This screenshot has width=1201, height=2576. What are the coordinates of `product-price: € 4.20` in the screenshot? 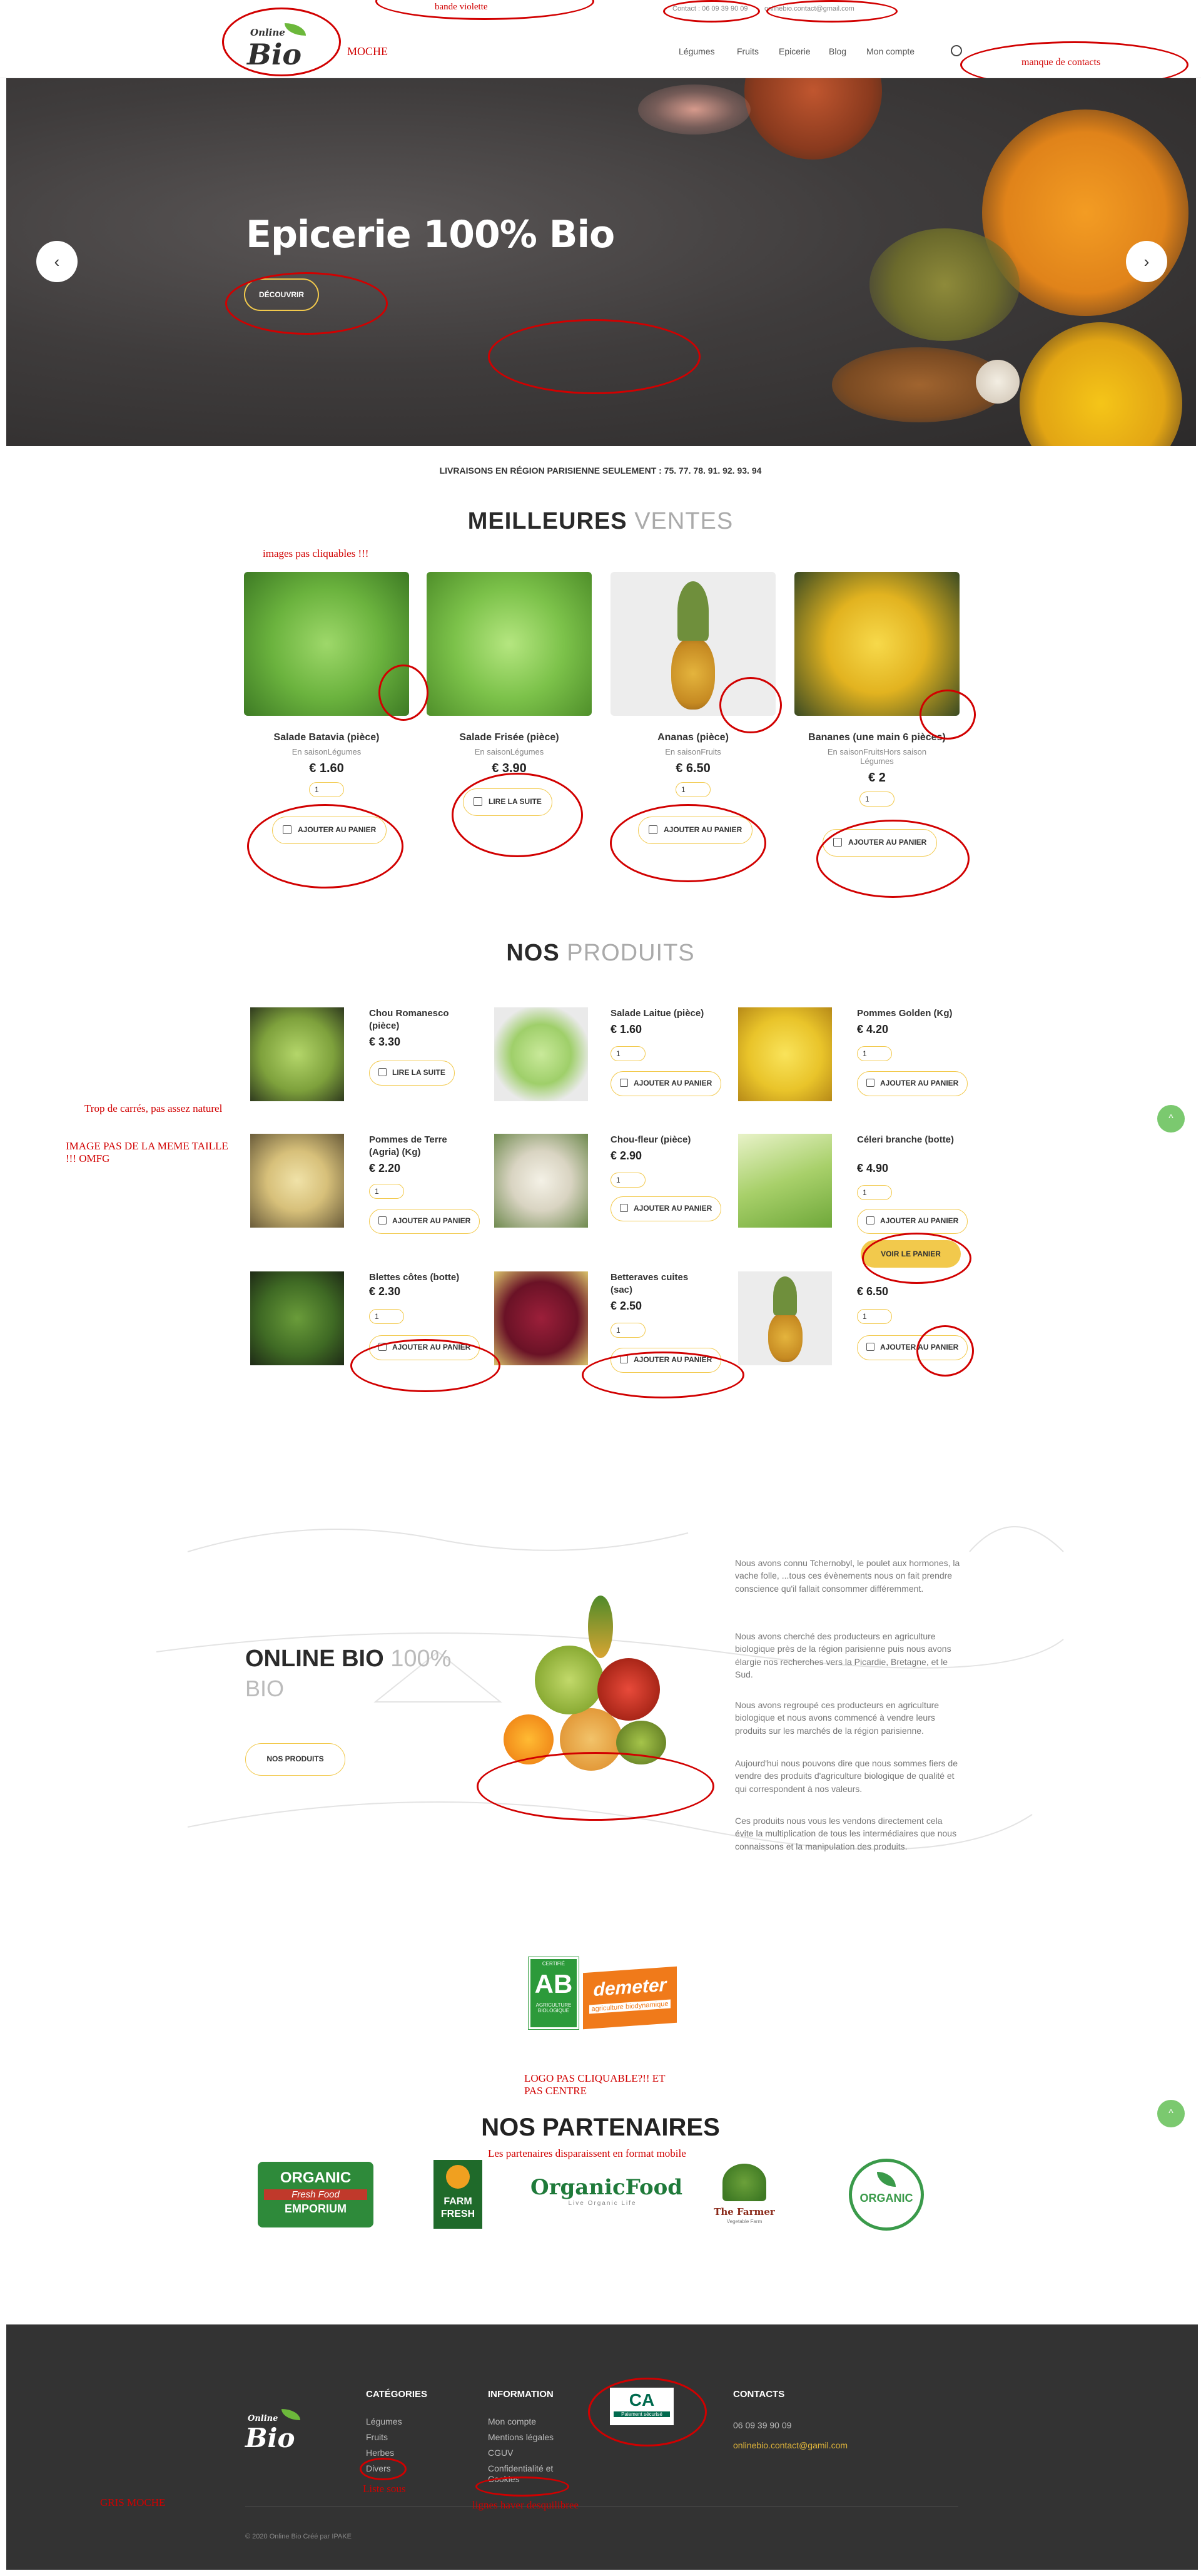 It's located at (873, 1030).